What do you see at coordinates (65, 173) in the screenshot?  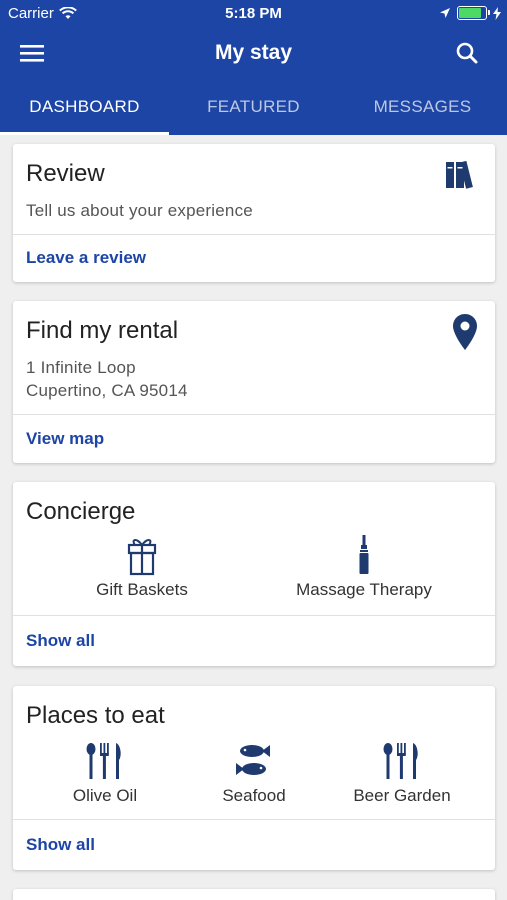 I see `review-title: Review` at bounding box center [65, 173].